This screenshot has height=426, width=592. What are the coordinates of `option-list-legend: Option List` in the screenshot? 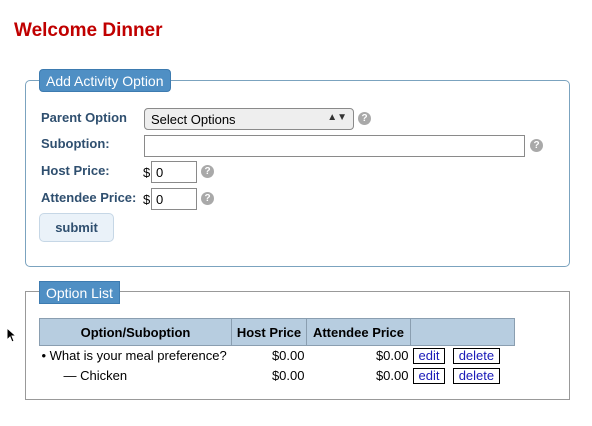 It's located at (79, 292).